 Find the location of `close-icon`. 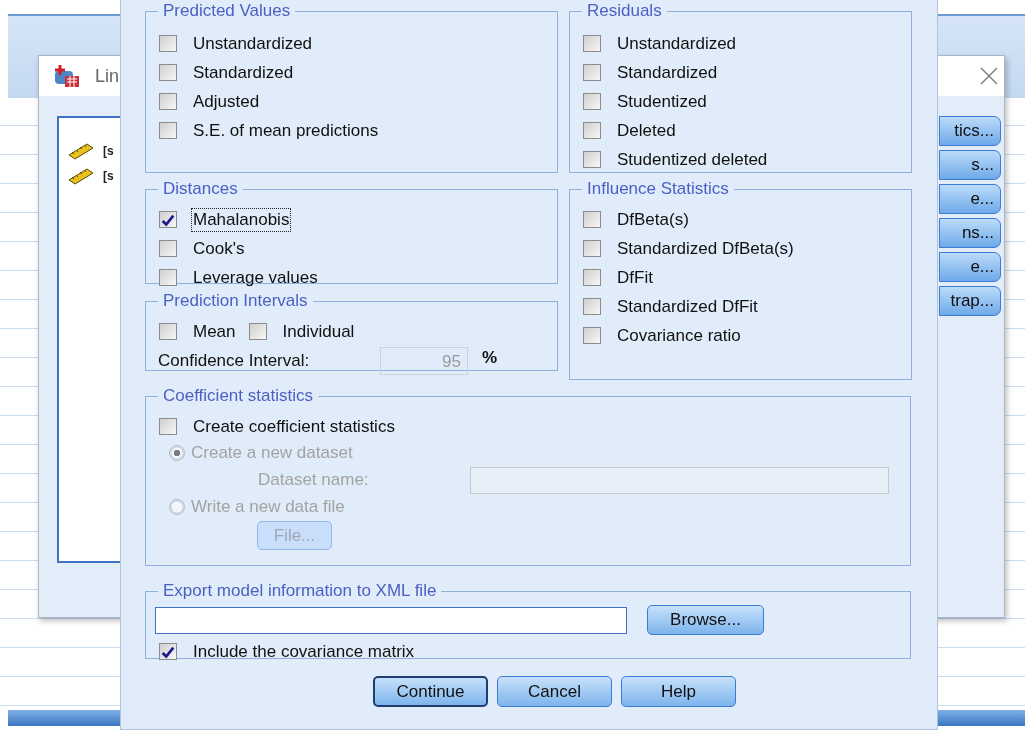

close-icon is located at coordinates (989, 76).